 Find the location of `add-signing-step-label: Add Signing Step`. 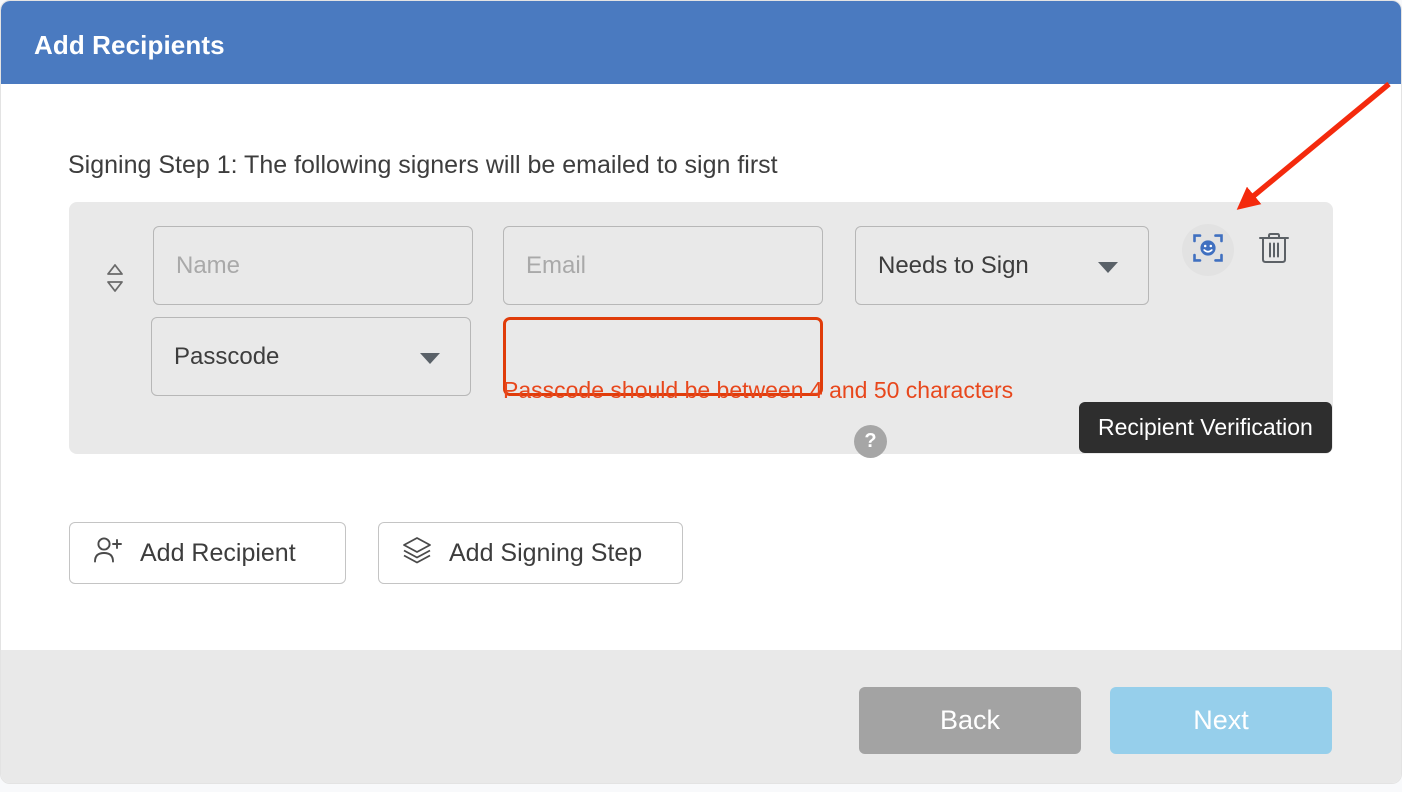

add-signing-step-label: Add Signing Step is located at coordinates (546, 552).